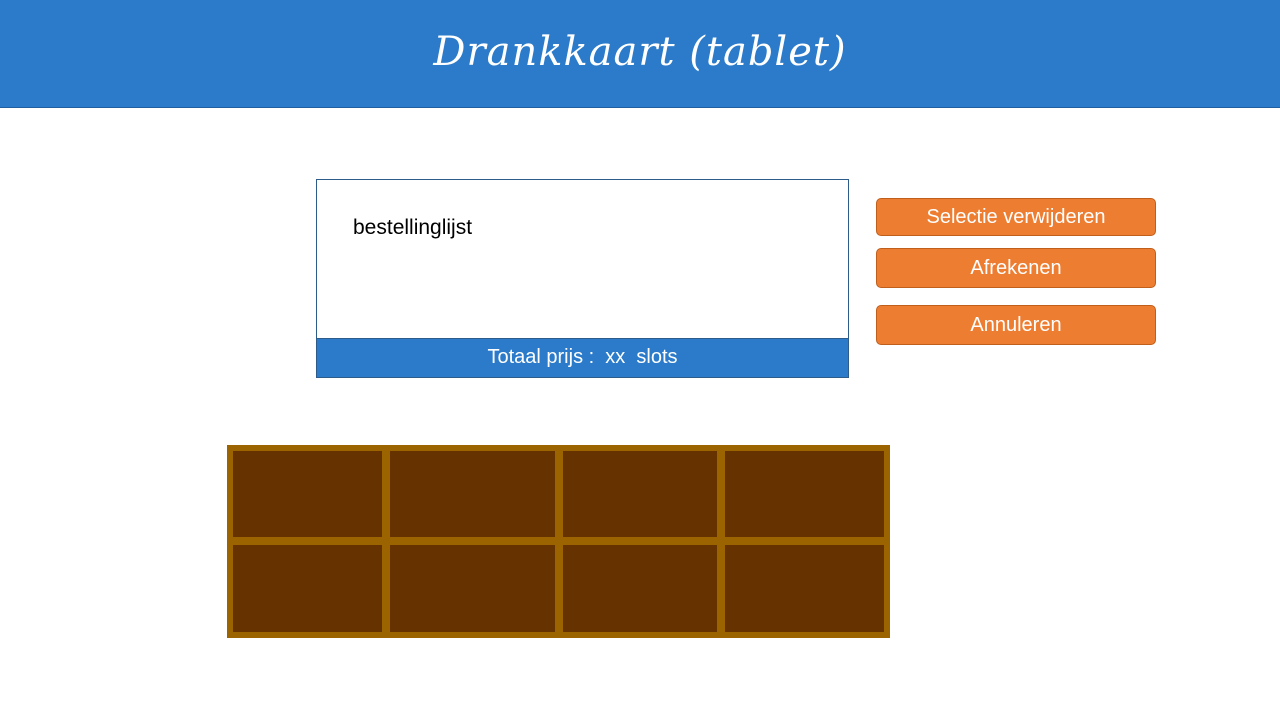  Describe the element at coordinates (582, 278) in the screenshot. I see `order-list-panel: bestellinglijst Totaal prijs : xx slots` at that location.